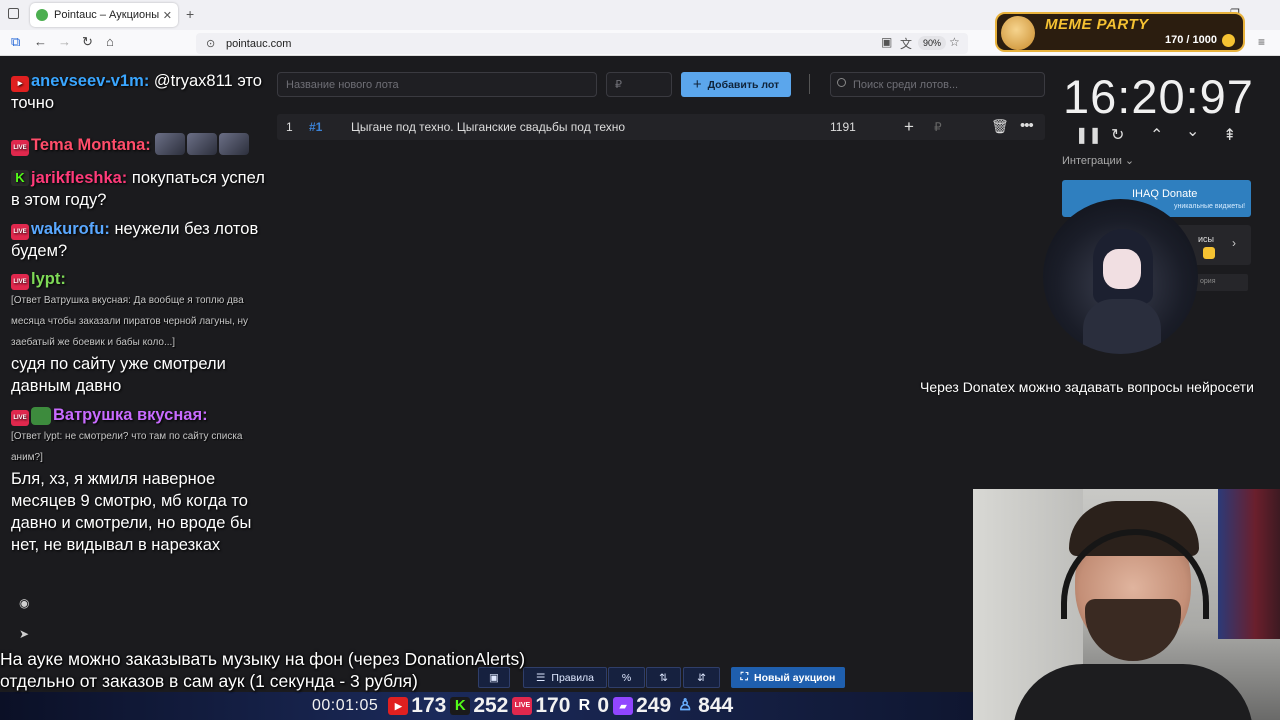  What do you see at coordinates (398, 706) in the screenshot?
I see `youtube-icon: ▶` at bounding box center [398, 706].